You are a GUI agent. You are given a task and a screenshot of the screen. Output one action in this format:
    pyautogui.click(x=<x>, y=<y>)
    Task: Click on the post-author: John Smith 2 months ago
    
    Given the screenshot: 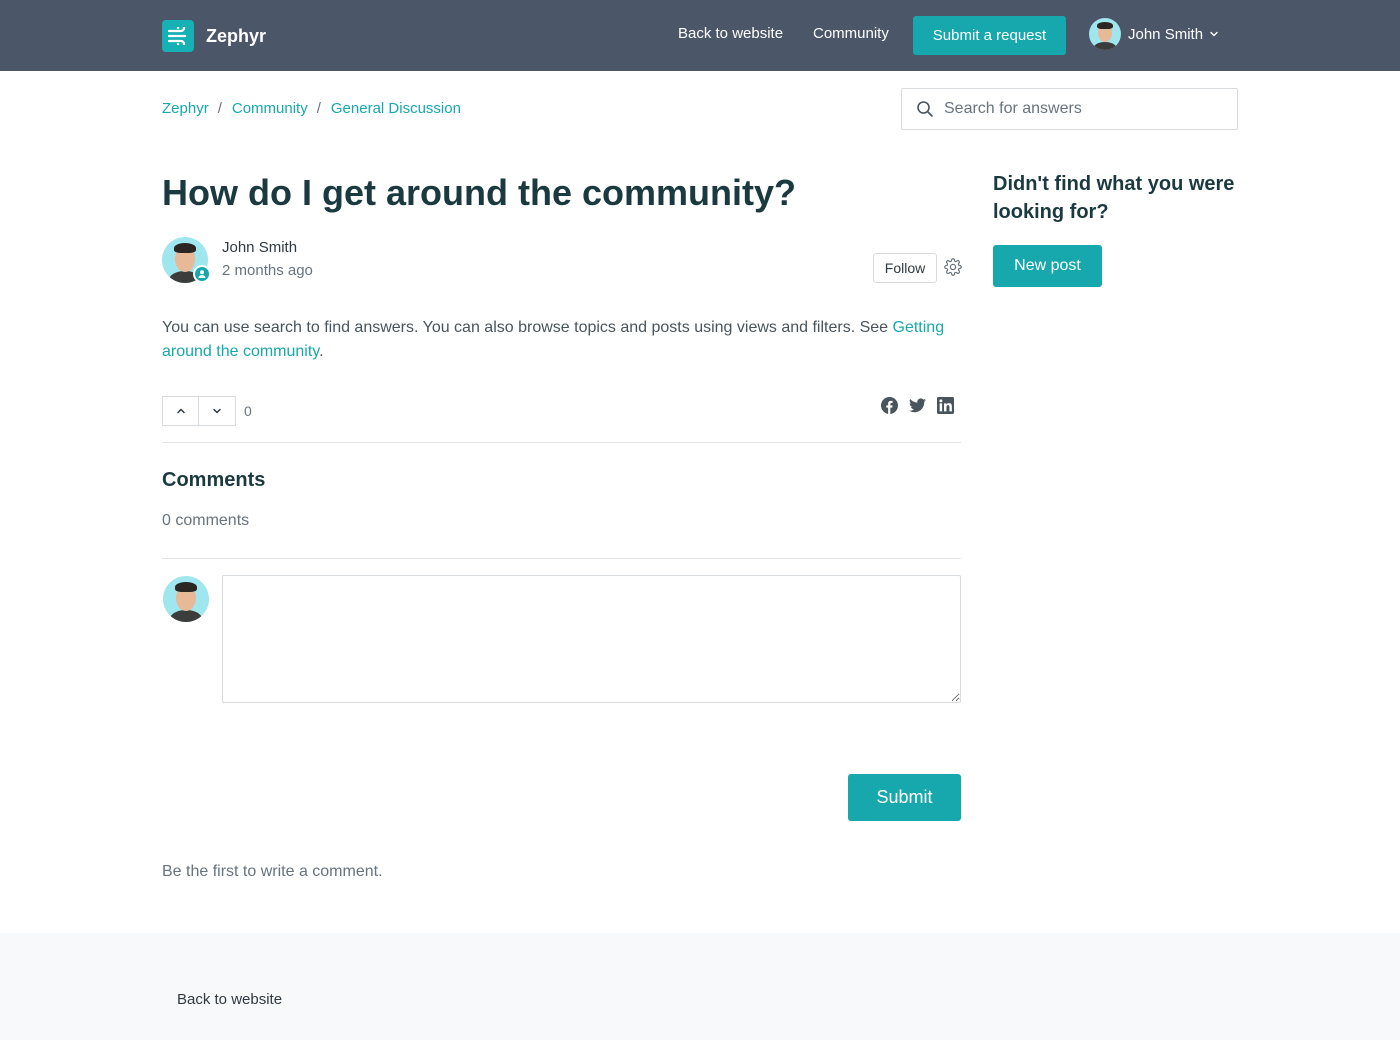 What is the action you would take?
    pyautogui.click(x=237, y=260)
    